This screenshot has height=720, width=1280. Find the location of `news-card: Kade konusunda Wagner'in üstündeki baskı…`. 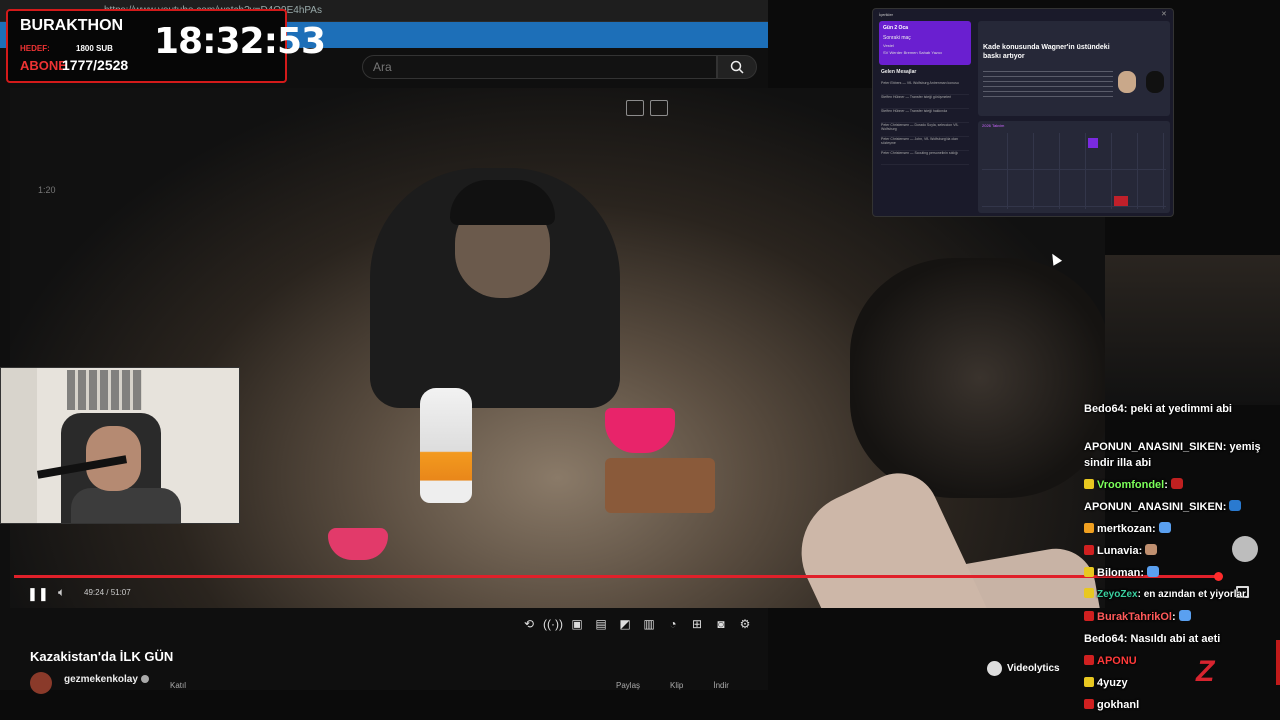

news-card: Kade konusunda Wagner'in üstündeki baskı… is located at coordinates (1074, 68).